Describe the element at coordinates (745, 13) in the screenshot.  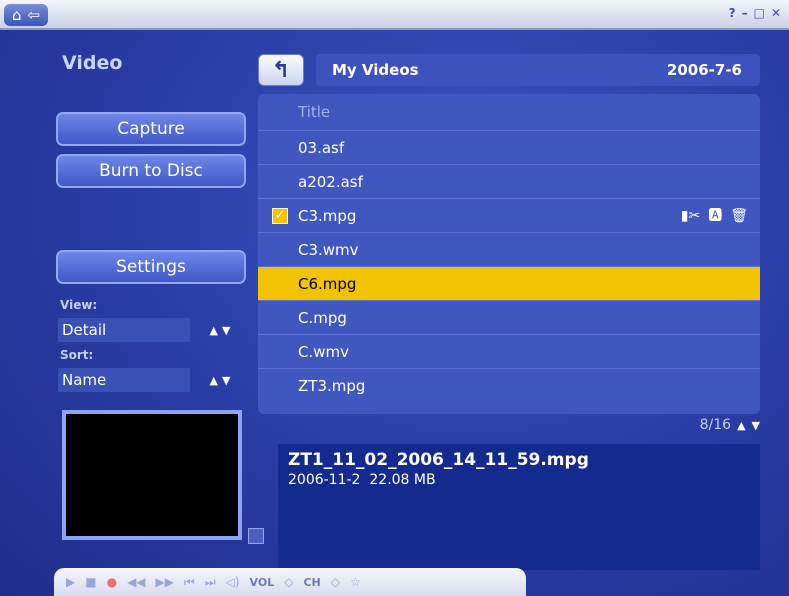
I see `minimize-button: –` at that location.